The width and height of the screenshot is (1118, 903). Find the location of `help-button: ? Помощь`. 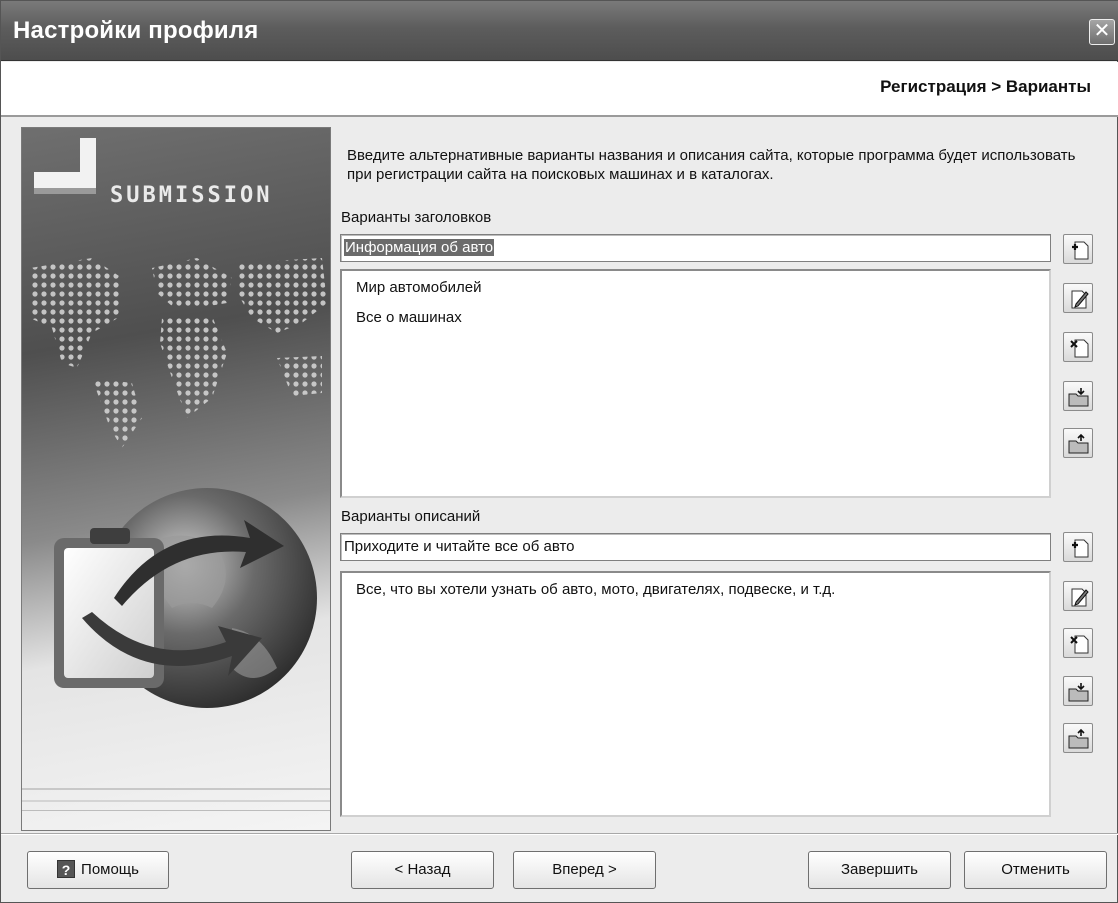

help-button: ? Помощь is located at coordinates (98, 870).